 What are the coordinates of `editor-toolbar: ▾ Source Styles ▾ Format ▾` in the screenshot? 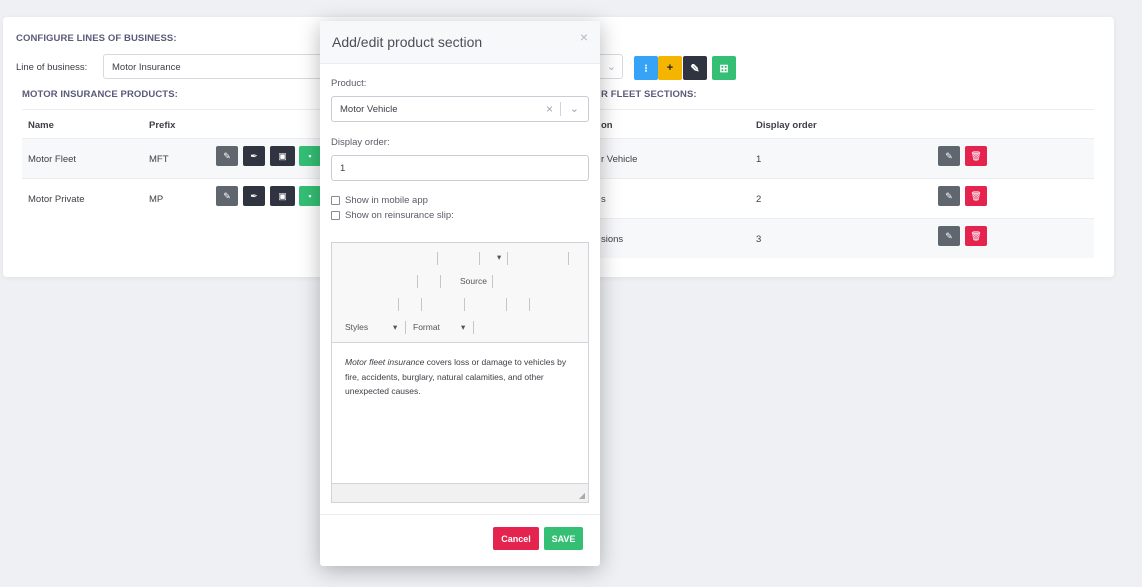 It's located at (460, 293).